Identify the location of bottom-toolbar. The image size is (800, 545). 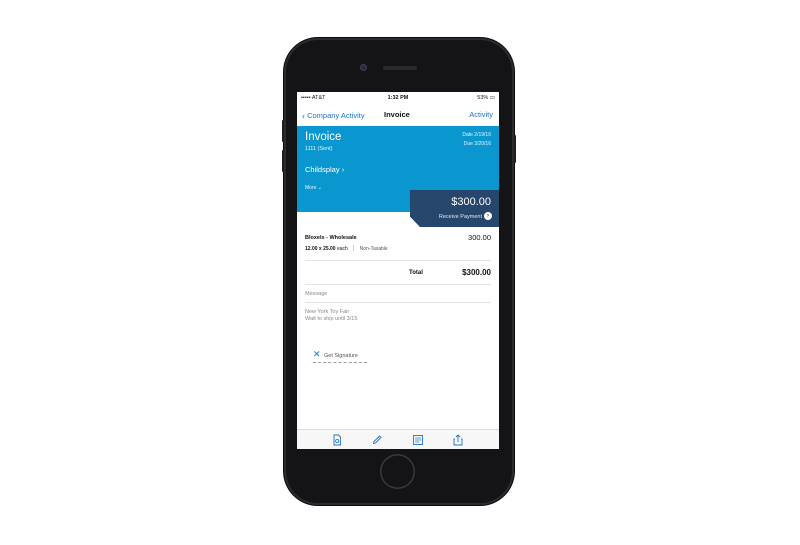
(398, 439).